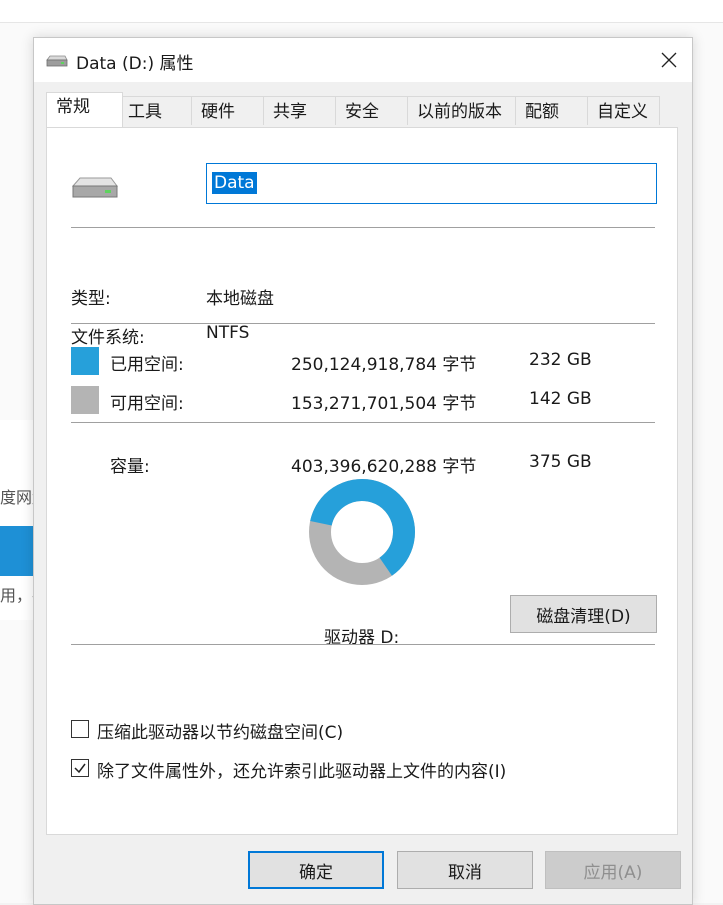 The height and width of the screenshot is (905, 723). What do you see at coordinates (17, 551) in the screenshot?
I see `background-highlight` at bounding box center [17, 551].